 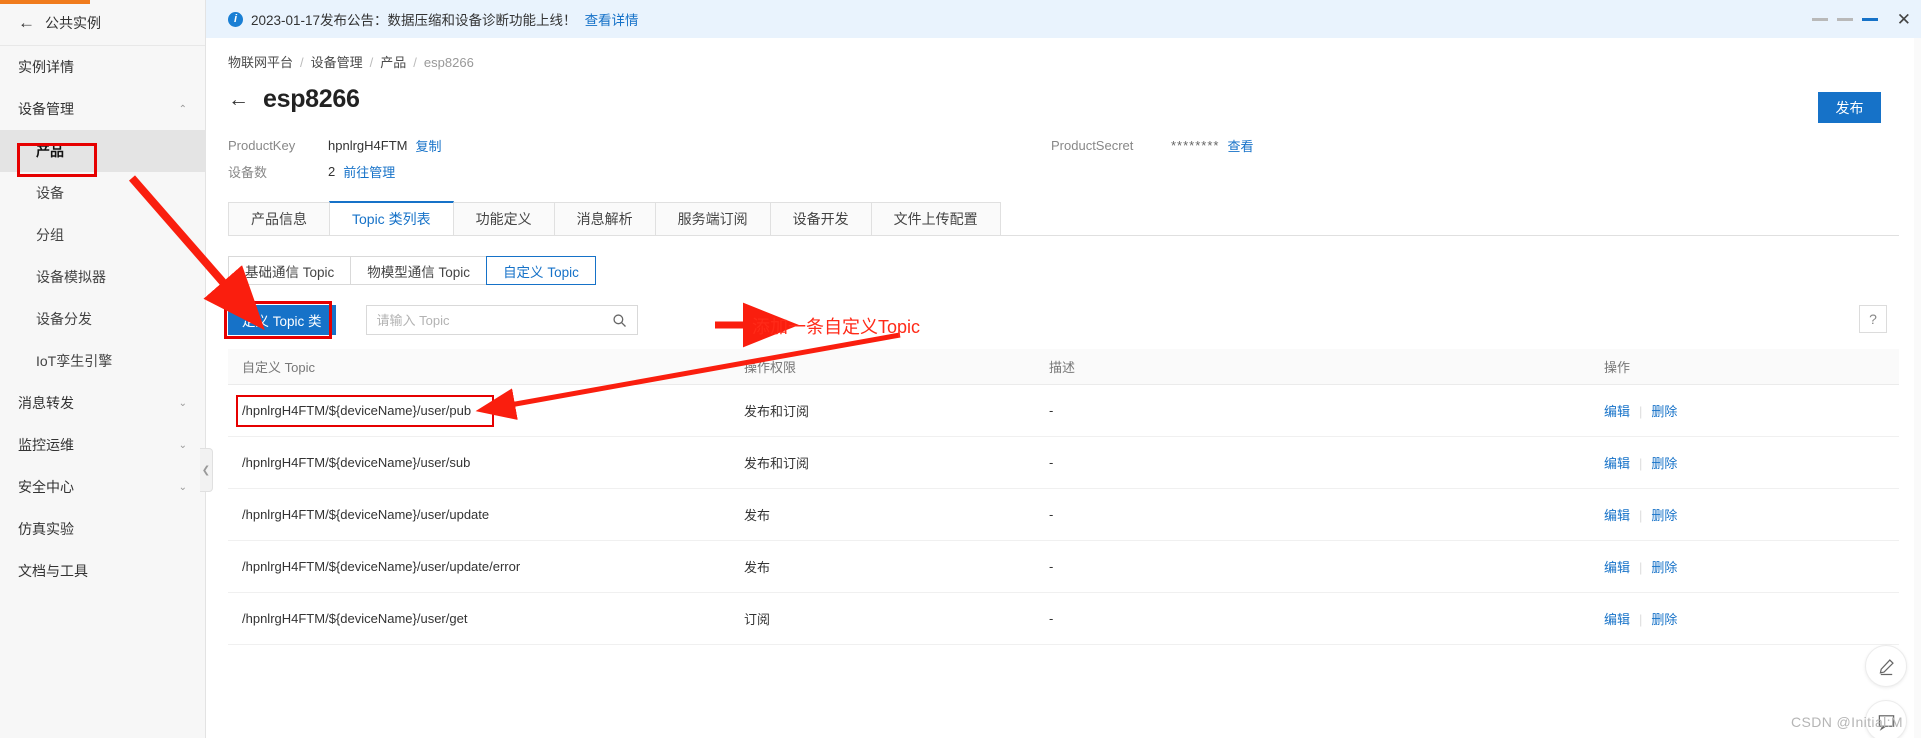 I want to click on column-header-2: 描述, so click(x=1062, y=367).